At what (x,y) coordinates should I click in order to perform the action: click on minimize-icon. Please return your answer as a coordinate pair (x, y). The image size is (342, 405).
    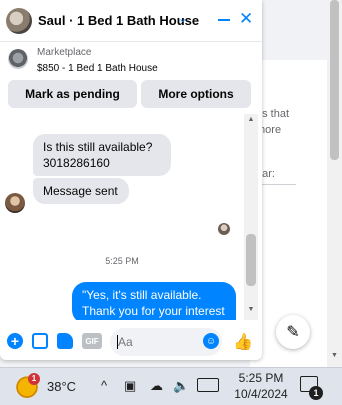
    Looking at the image, I should click on (224, 20).